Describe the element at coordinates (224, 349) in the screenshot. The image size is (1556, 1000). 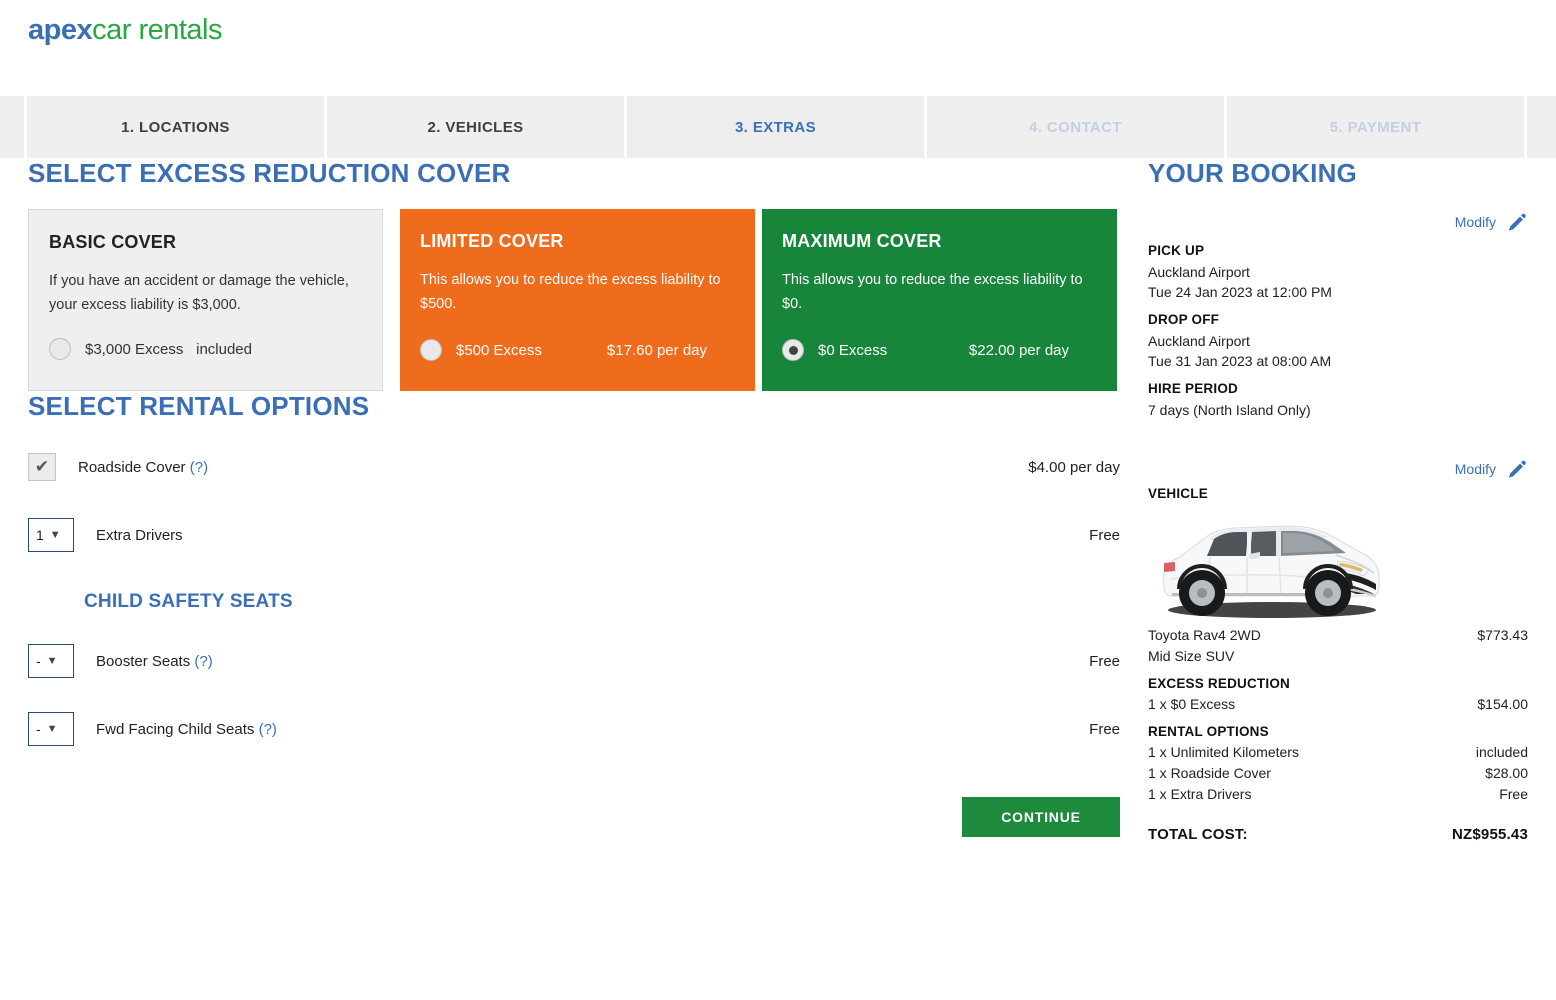
I see `cover-card-basic-price: included` at that location.